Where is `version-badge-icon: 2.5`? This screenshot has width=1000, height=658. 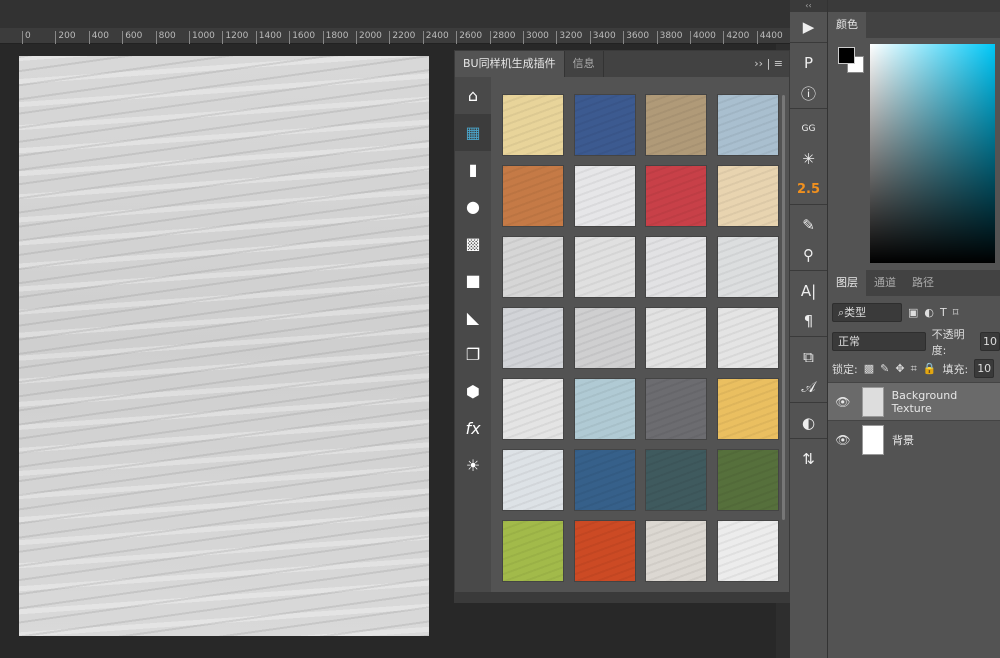
version-badge-icon: 2.5 is located at coordinates (808, 189).